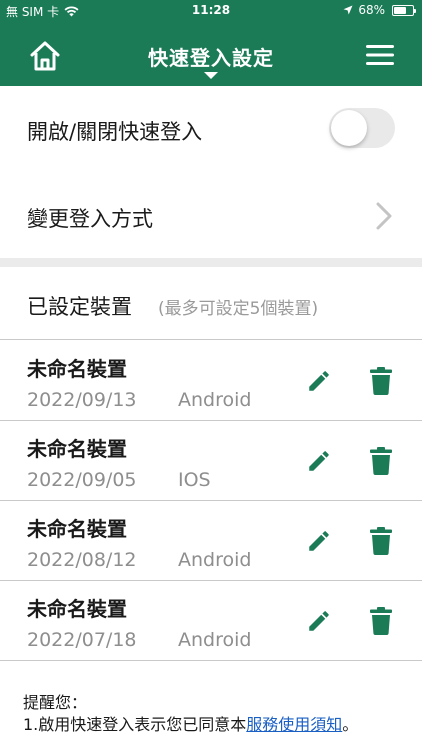  What do you see at coordinates (349, 128) in the screenshot?
I see `toggle-knob` at bounding box center [349, 128].